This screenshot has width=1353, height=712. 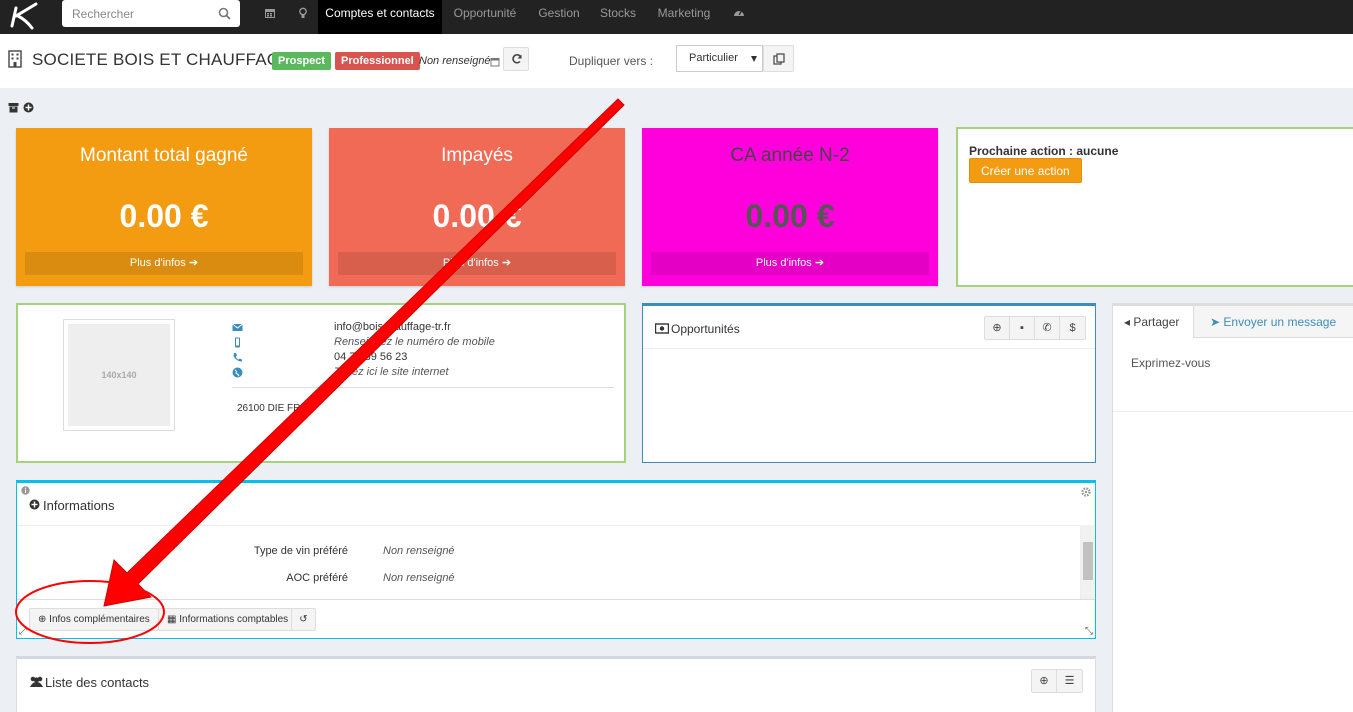 What do you see at coordinates (79, 505) in the screenshot?
I see `panel-title: Informations` at bounding box center [79, 505].